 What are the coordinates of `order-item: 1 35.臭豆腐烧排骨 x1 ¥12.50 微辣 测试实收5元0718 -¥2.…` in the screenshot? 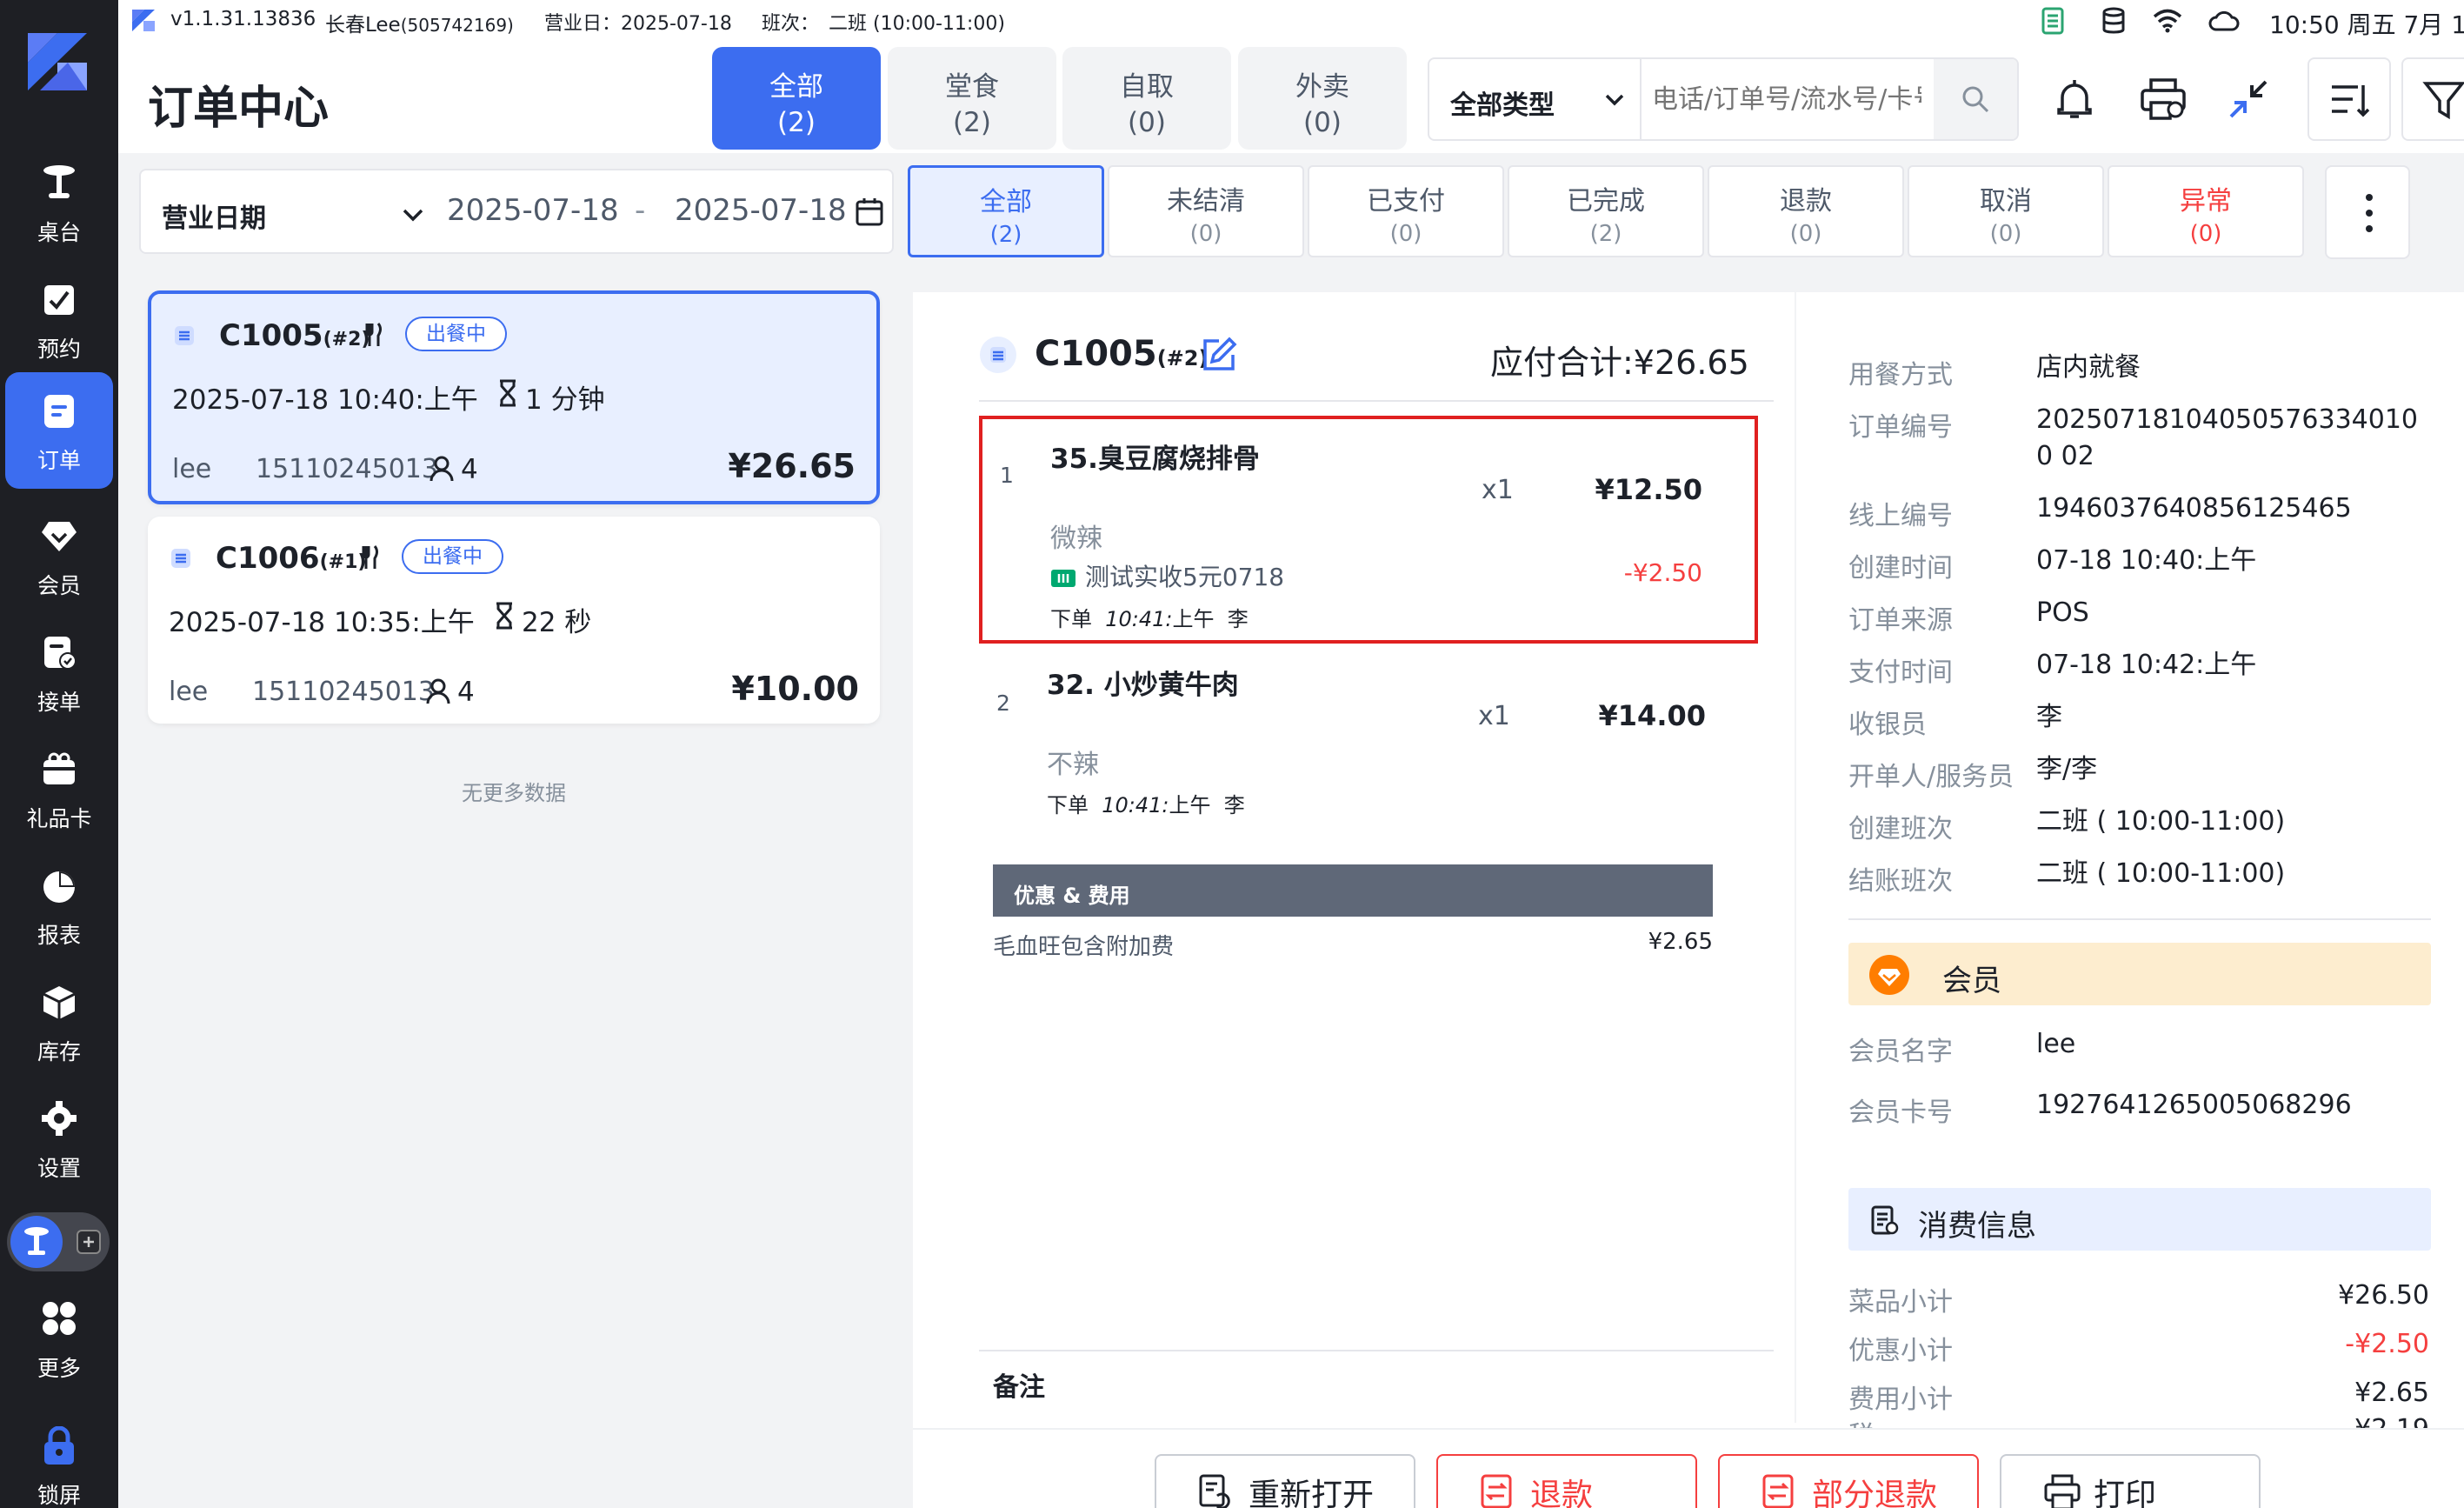 It's located at (1368, 530).